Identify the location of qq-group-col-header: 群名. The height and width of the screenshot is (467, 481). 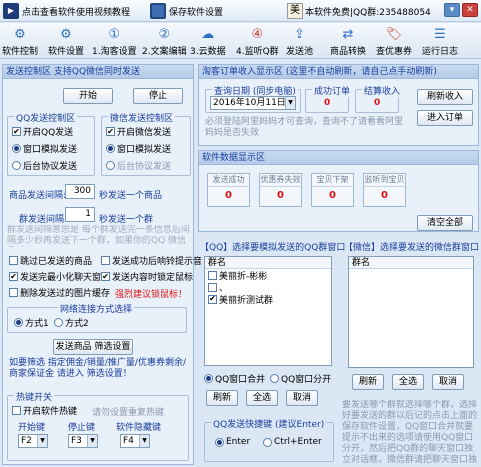
(268, 263).